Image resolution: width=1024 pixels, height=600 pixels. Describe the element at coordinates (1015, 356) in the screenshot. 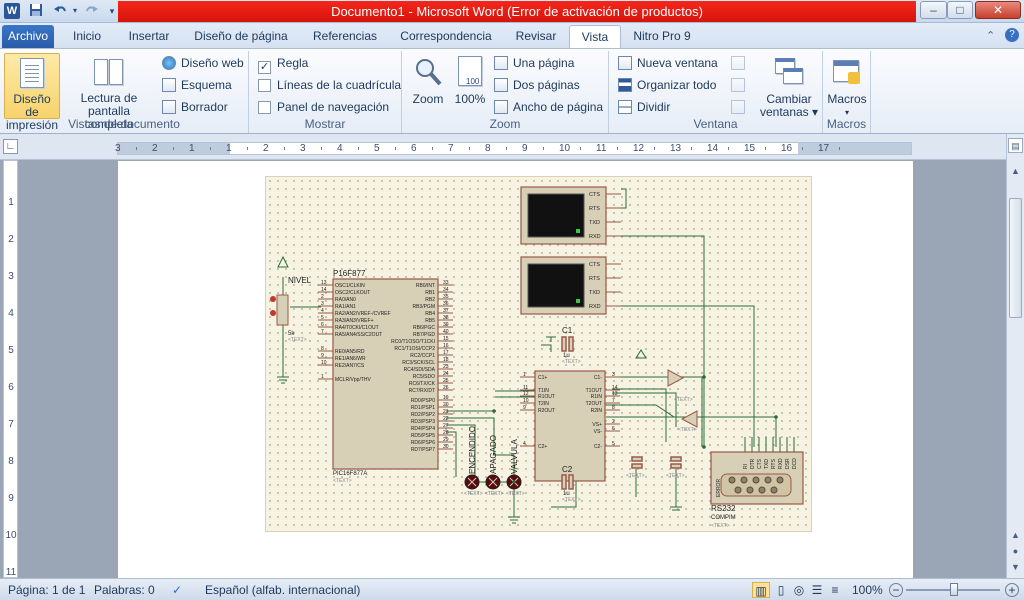

I see `vertical-scrollbar: ▤ ▲ ▲ ● ▼` at that location.